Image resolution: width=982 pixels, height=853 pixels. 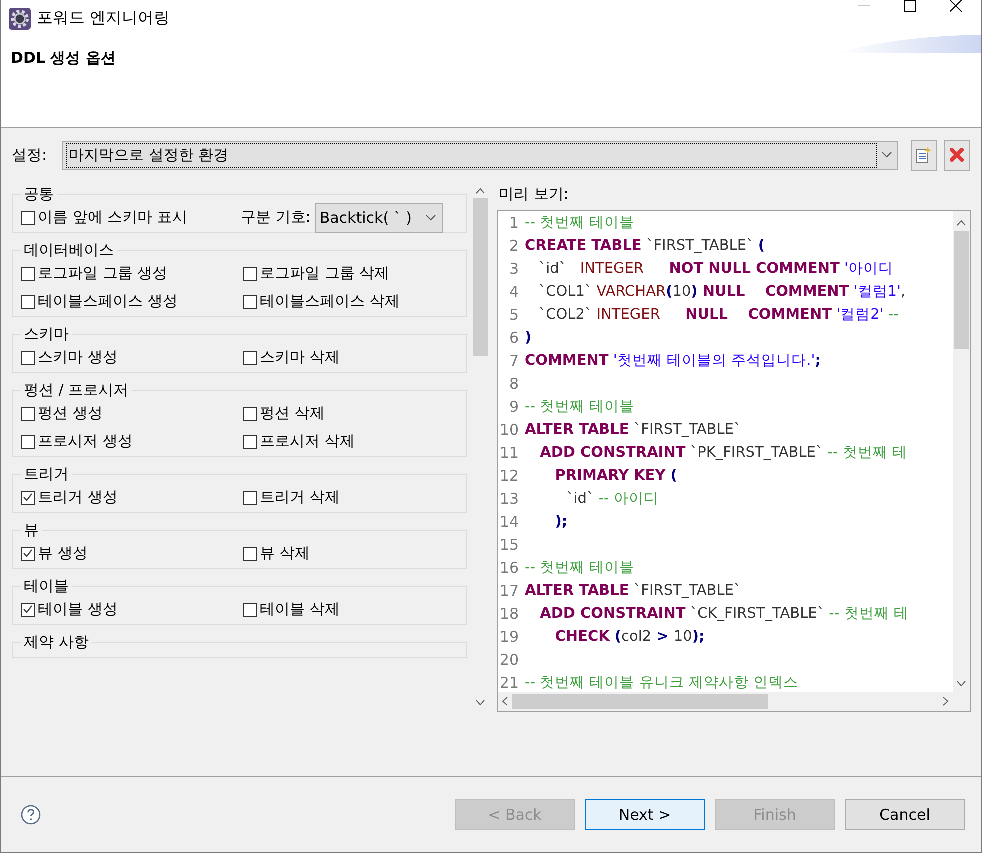 I want to click on checkbox-label: 로그파일 그룹 생성, so click(x=103, y=273).